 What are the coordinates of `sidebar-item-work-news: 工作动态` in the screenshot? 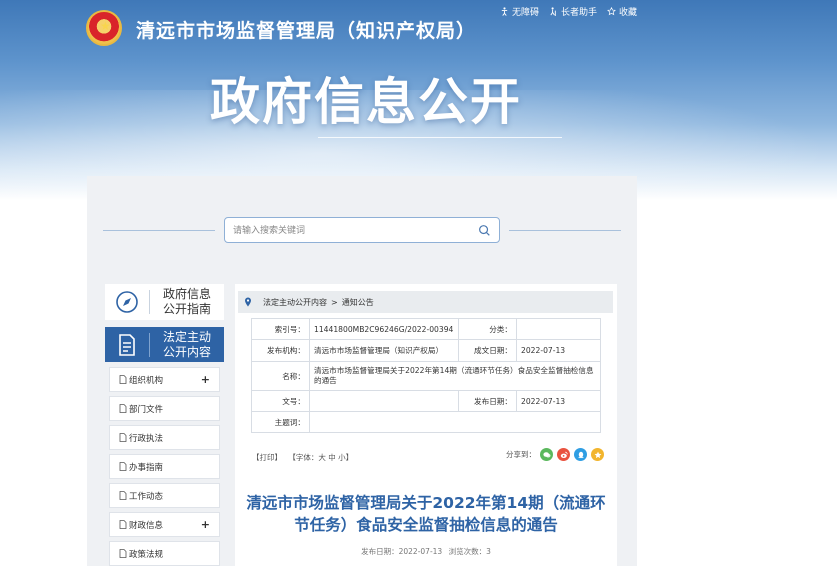 It's located at (164, 495).